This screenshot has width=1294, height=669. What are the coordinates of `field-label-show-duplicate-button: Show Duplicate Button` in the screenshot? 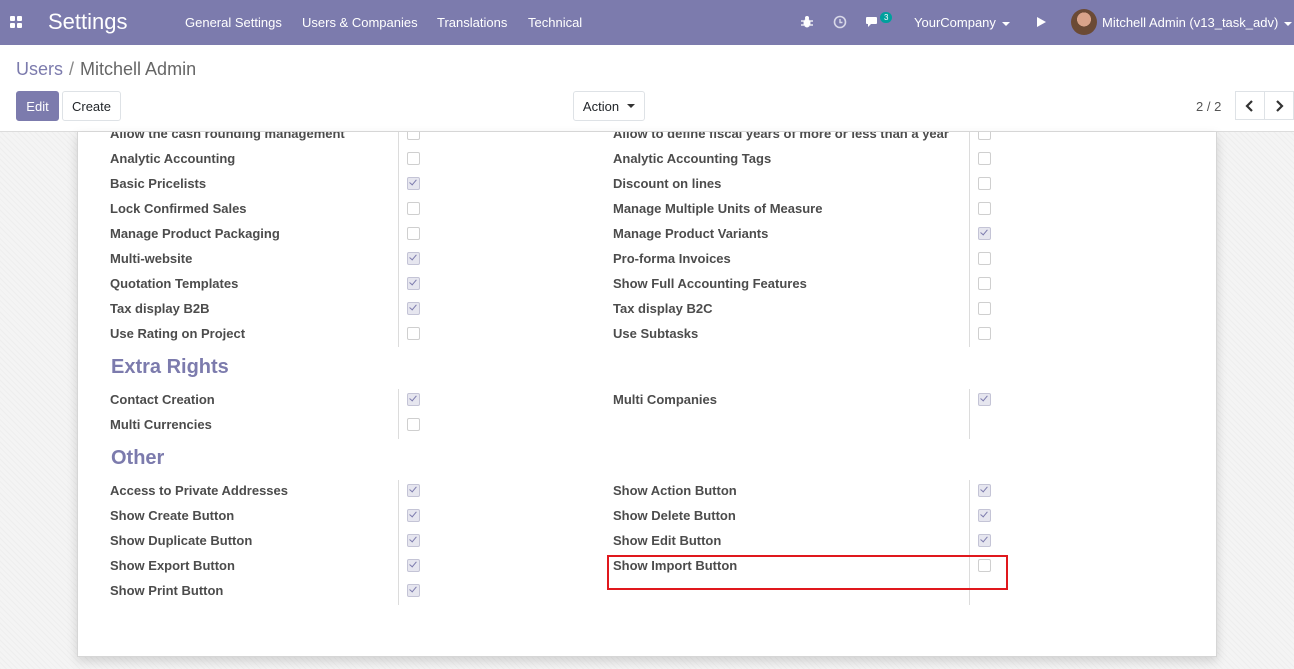 It's located at (181, 540).